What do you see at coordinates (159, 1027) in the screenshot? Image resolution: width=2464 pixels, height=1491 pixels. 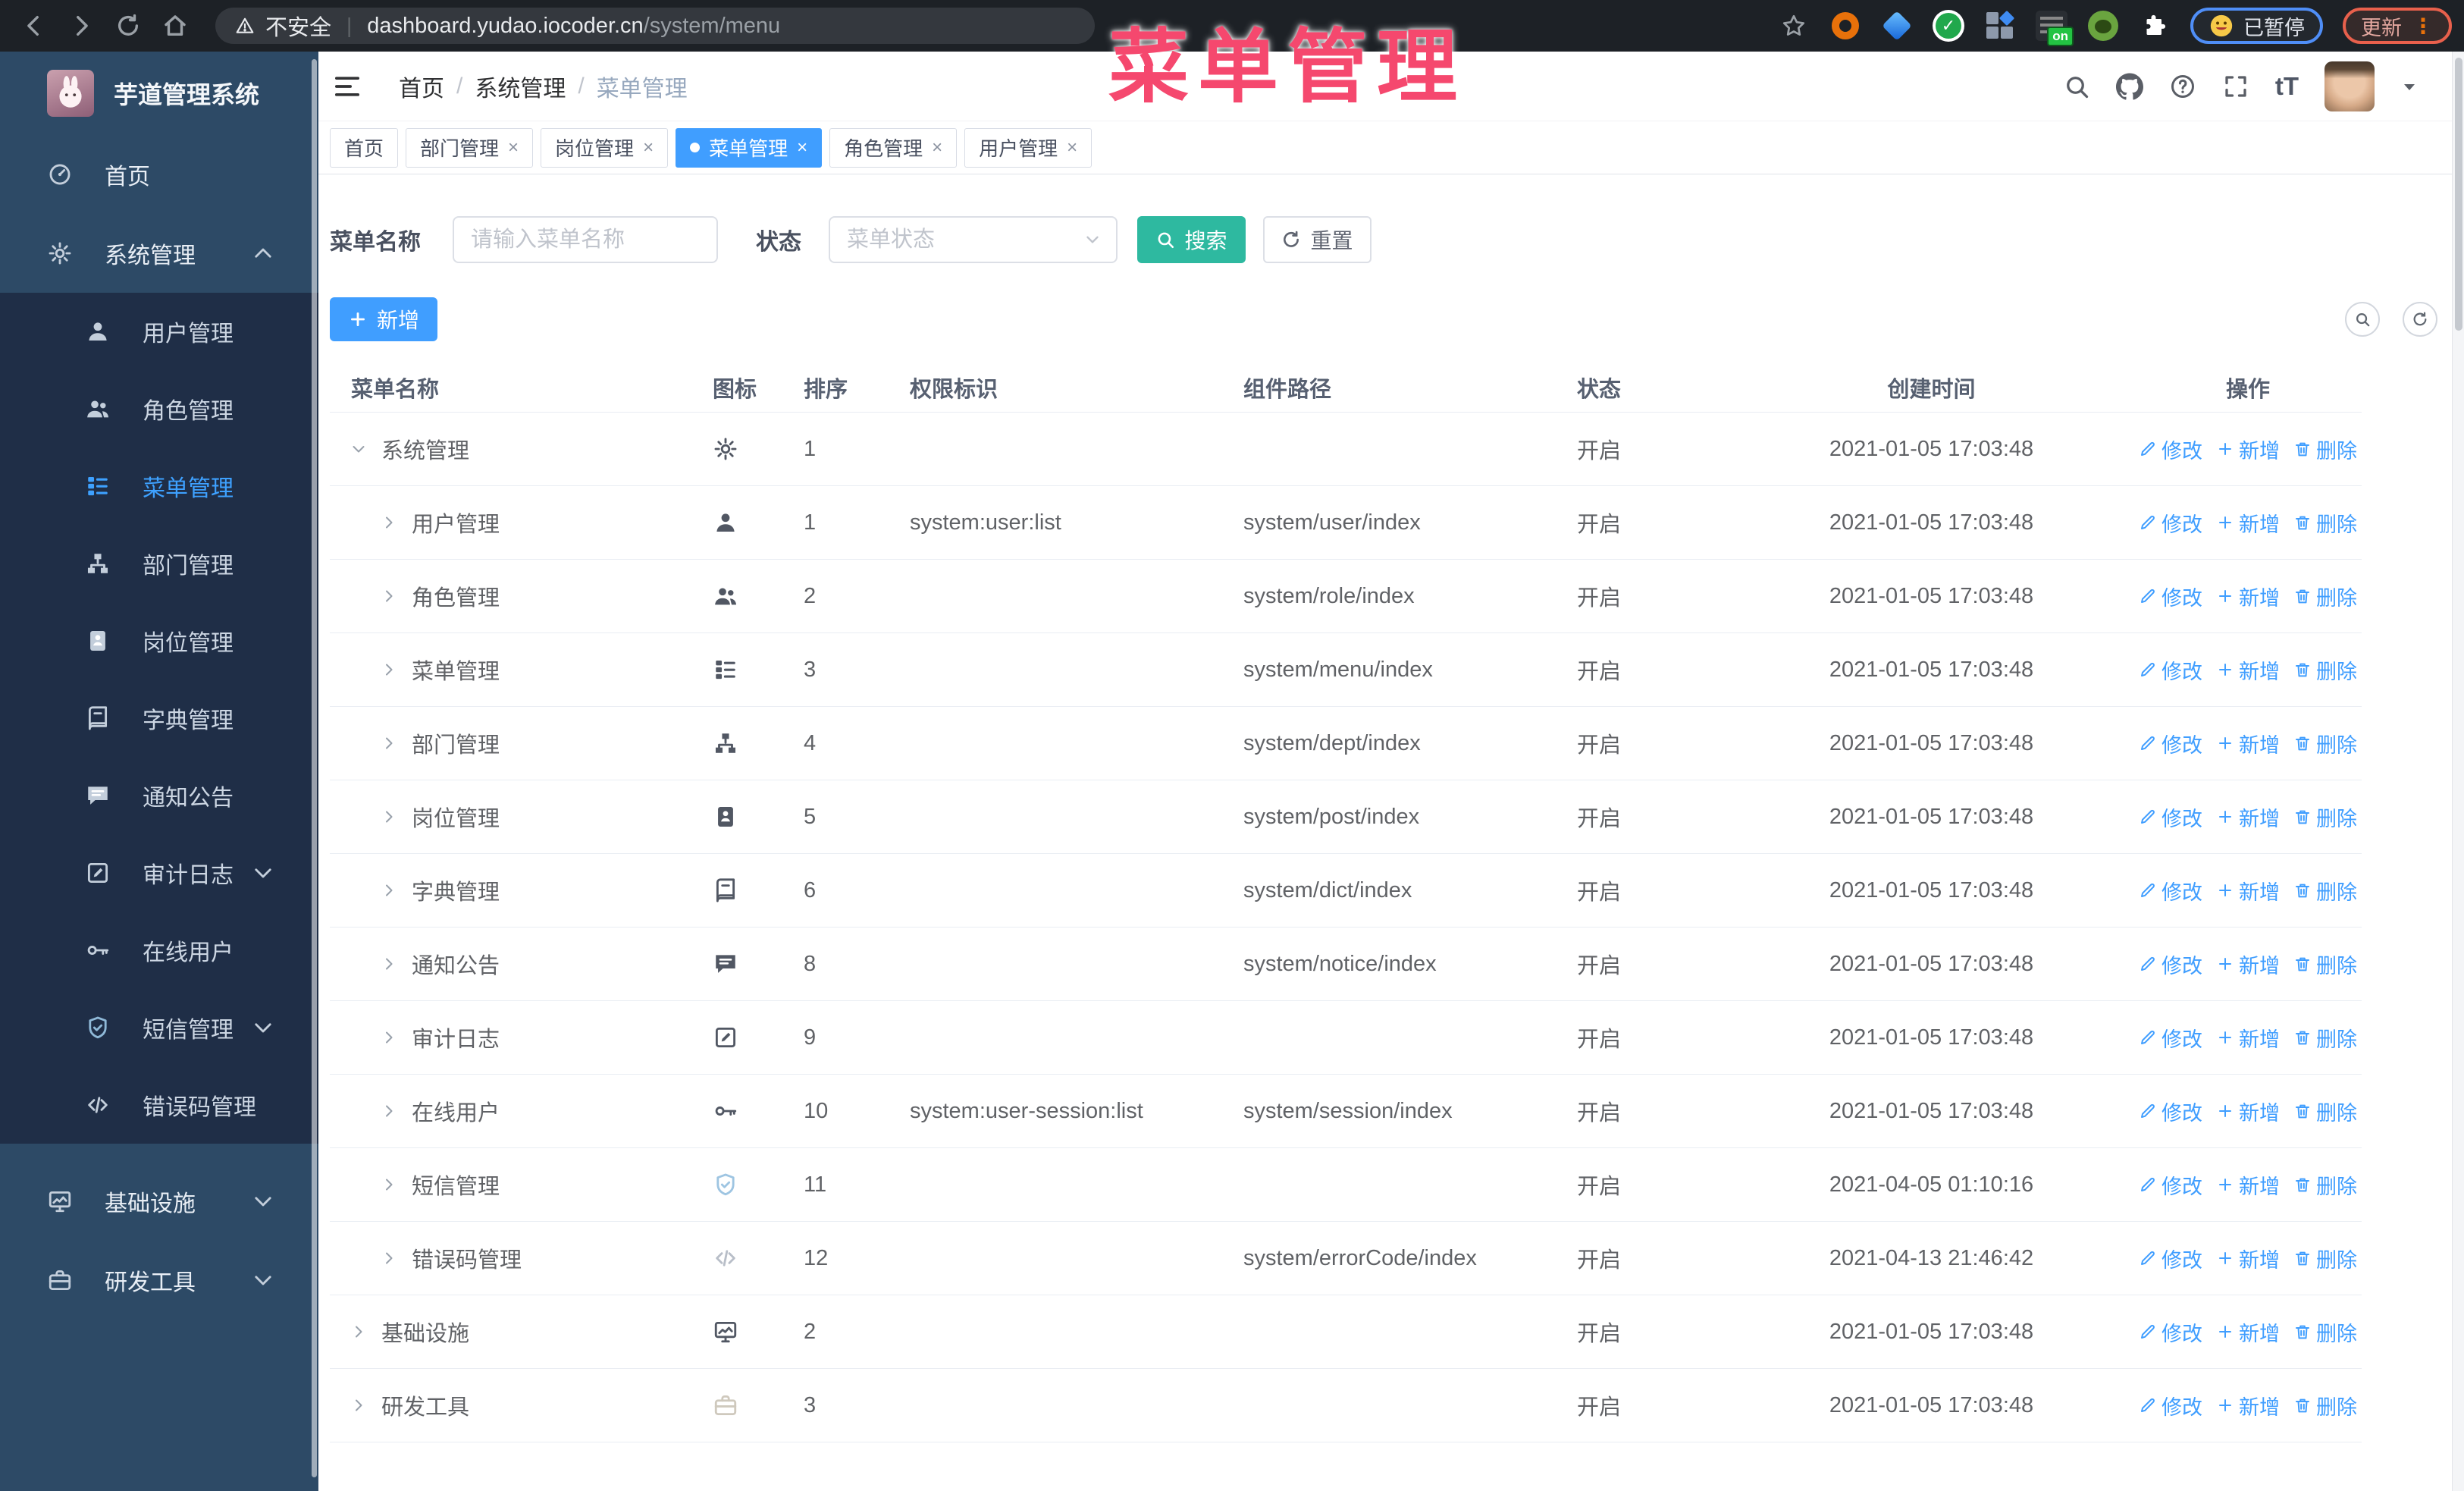 I see `sidebar-item-短信管理: 短信管理` at bounding box center [159, 1027].